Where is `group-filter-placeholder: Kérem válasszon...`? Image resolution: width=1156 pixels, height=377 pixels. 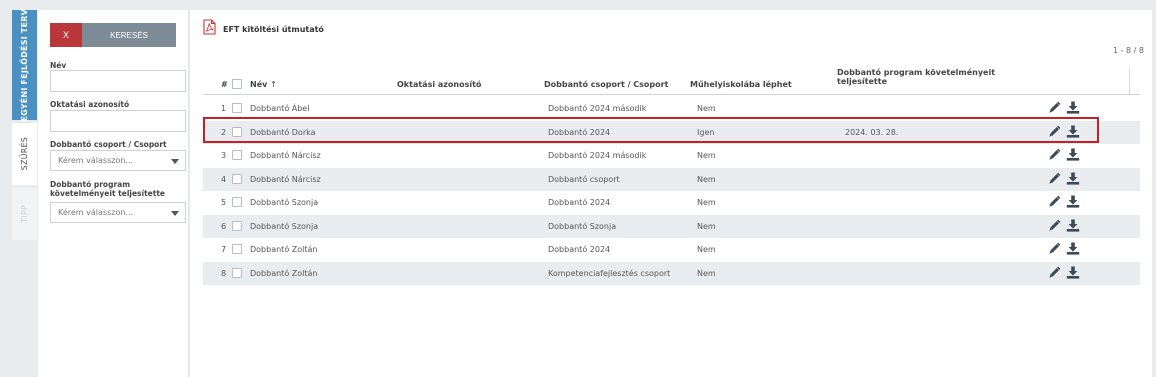
group-filter-placeholder: Kérem válasszon... is located at coordinates (96, 160).